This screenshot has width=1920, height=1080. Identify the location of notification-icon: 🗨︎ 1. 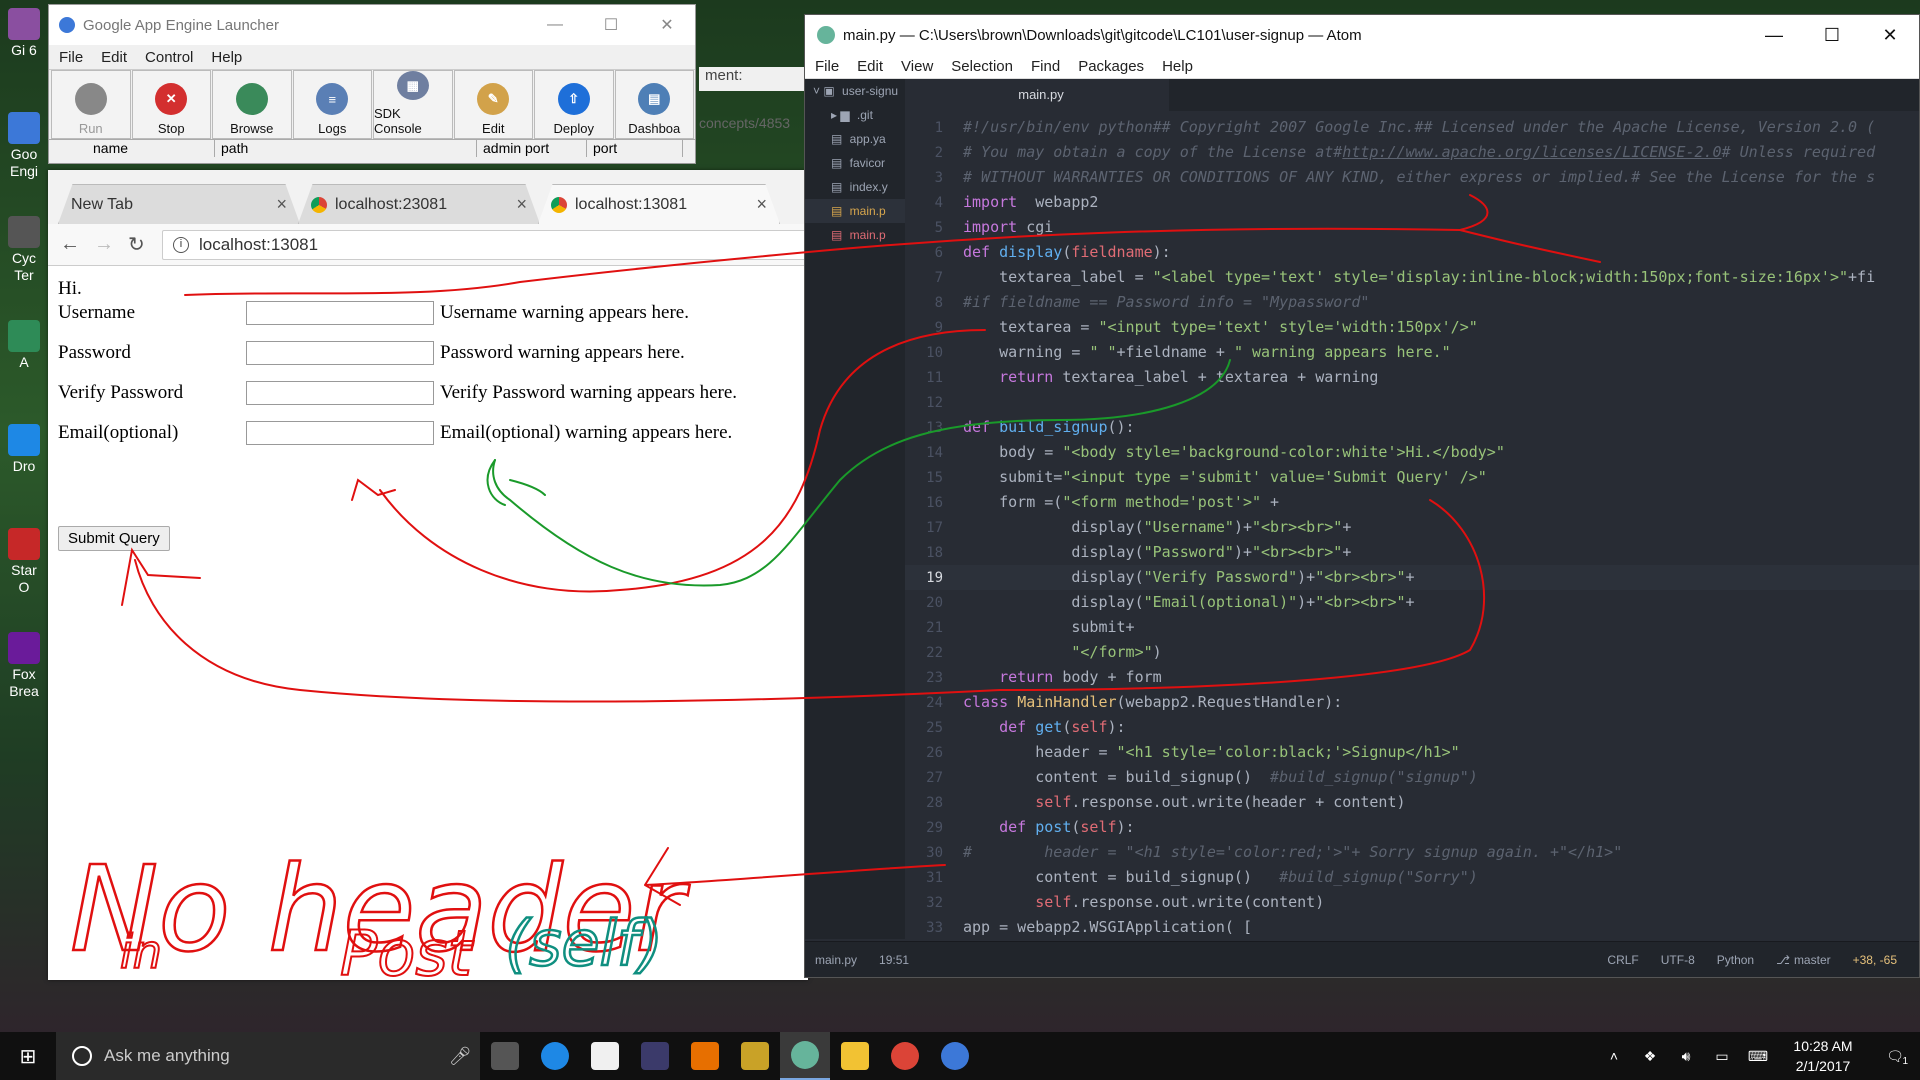
(1895, 1057).